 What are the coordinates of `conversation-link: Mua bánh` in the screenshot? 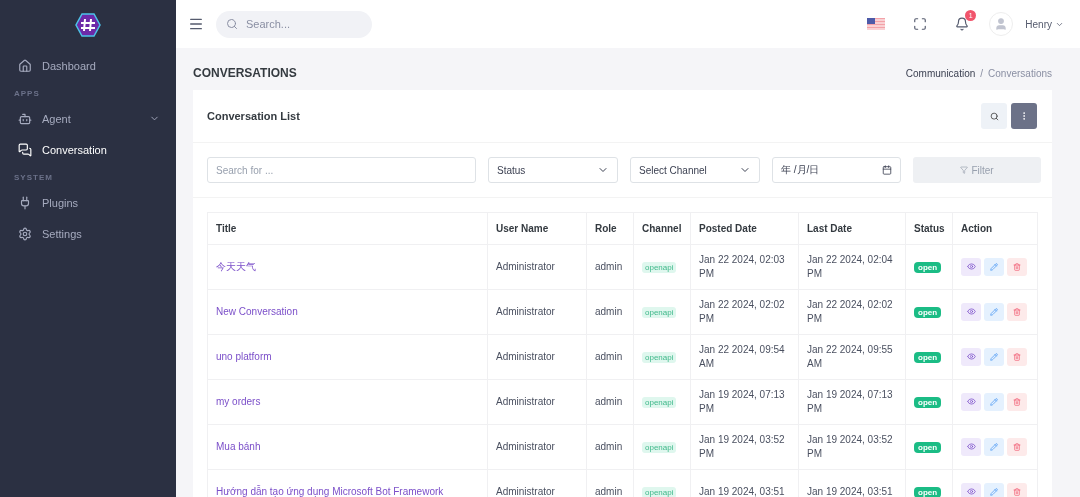 It's located at (238, 446).